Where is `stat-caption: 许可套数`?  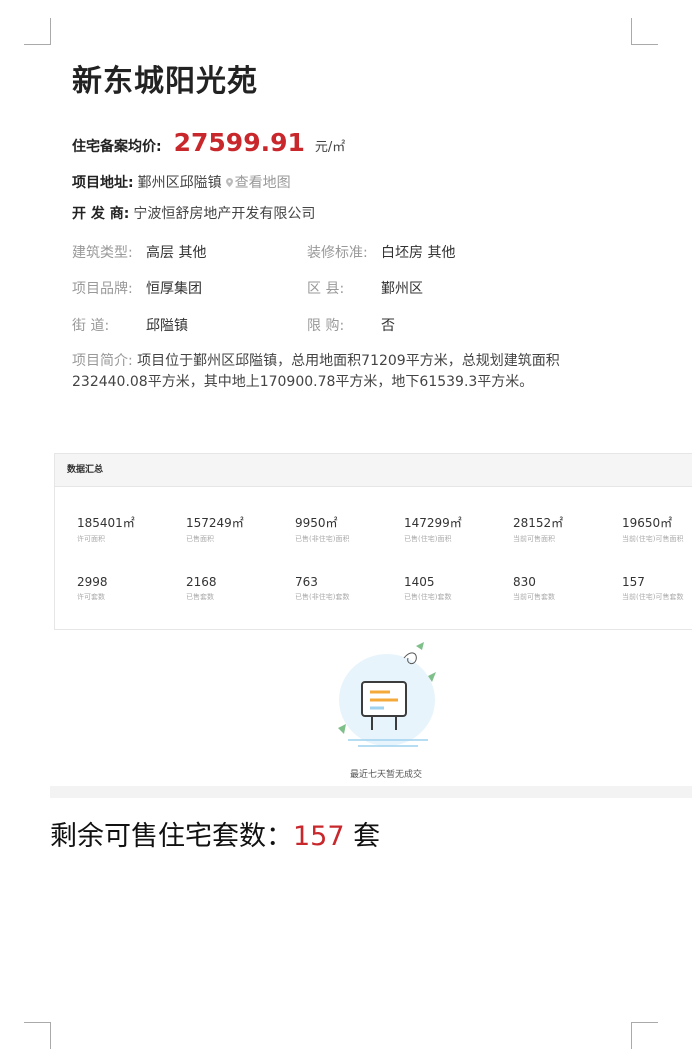 stat-caption: 许可套数 is located at coordinates (91, 597).